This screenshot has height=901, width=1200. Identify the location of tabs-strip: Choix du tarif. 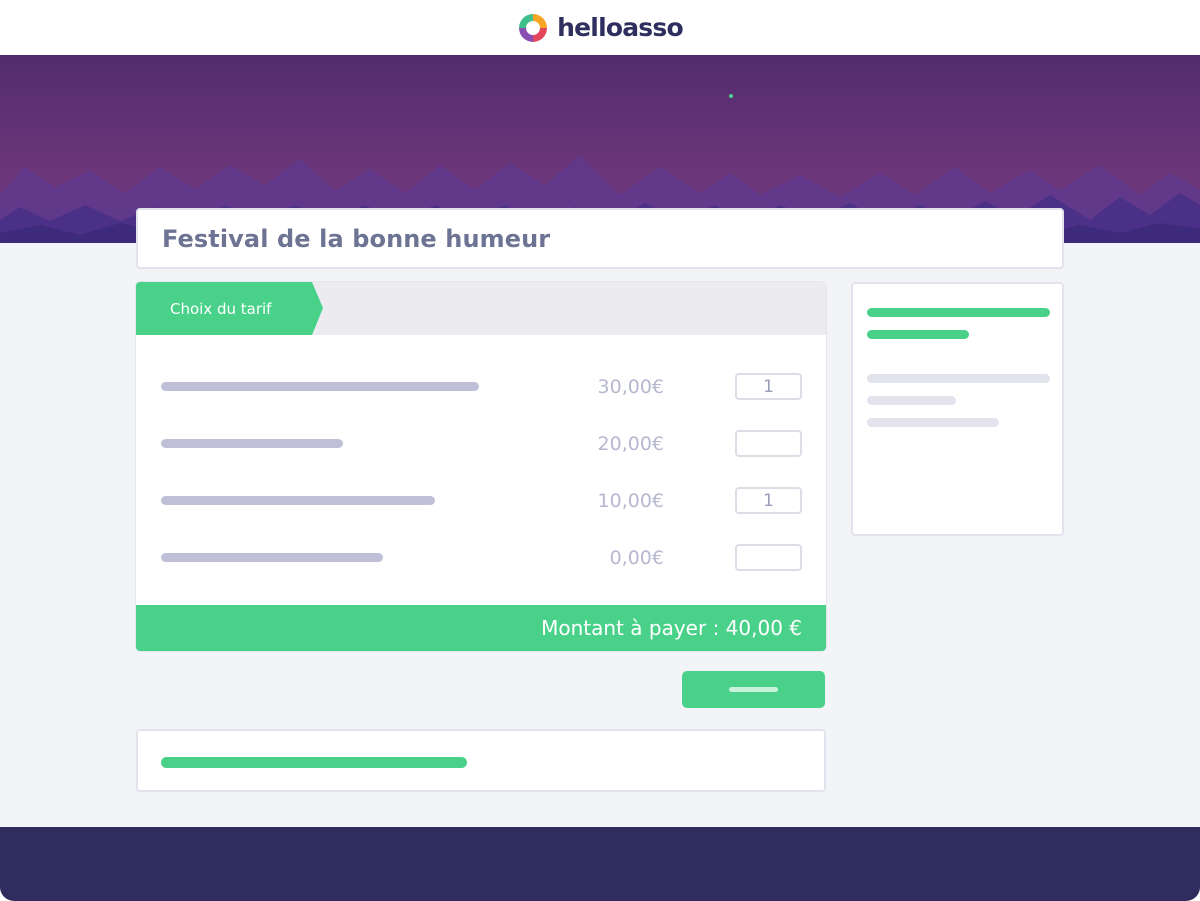
(481, 308).